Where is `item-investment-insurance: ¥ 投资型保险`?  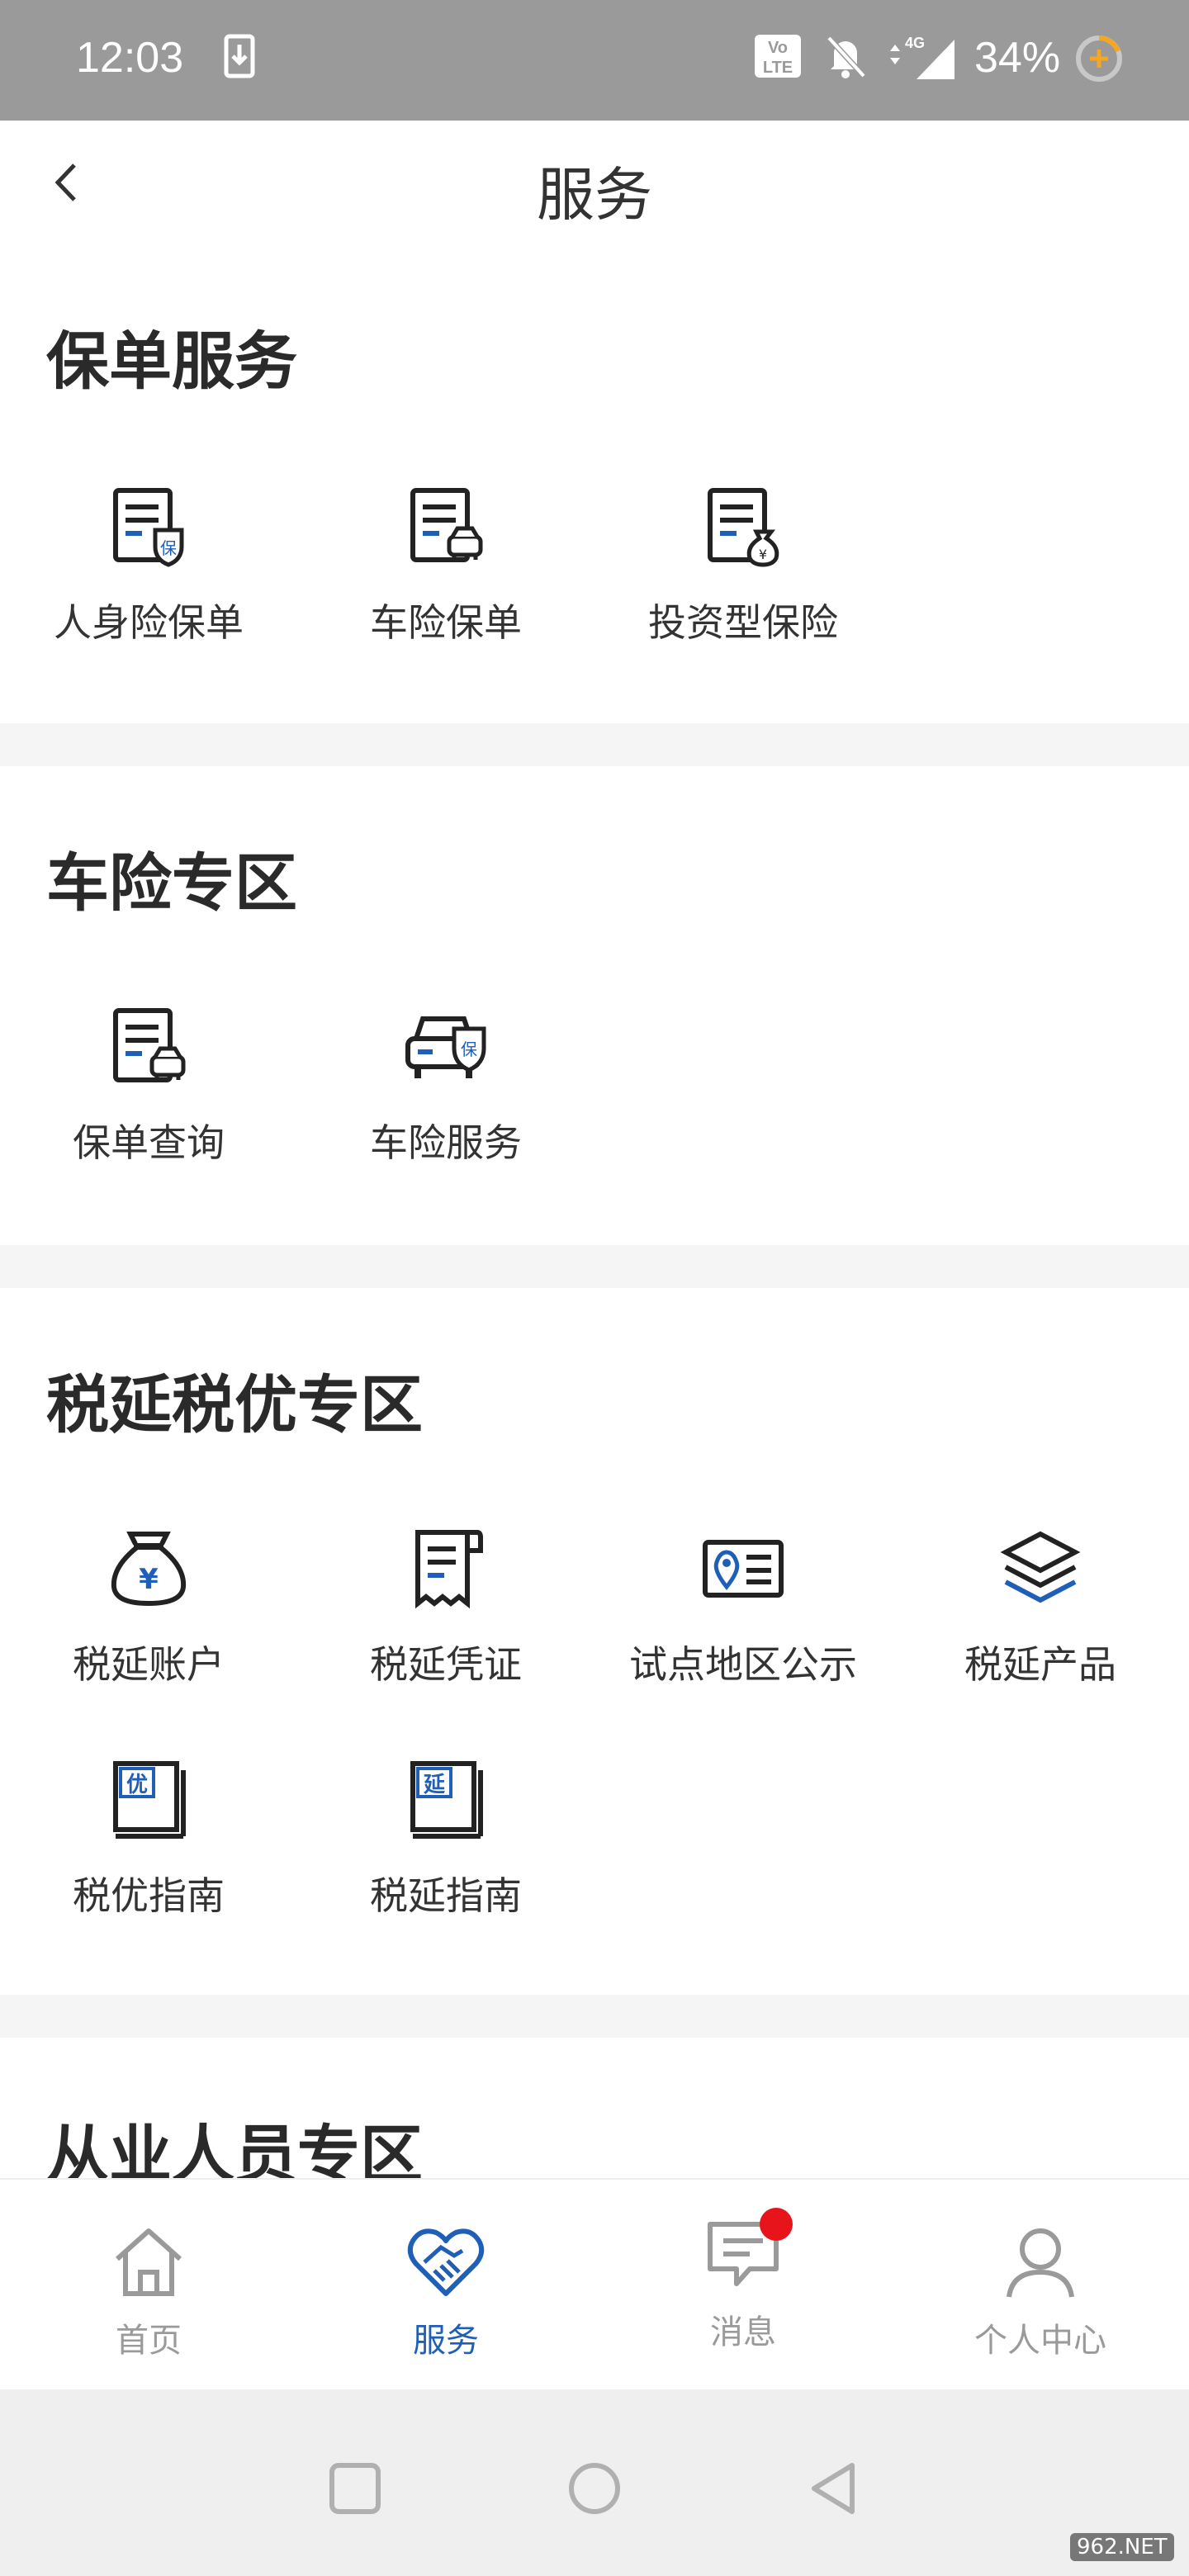
item-investment-insurance: ¥ 投资型保险 is located at coordinates (743, 566).